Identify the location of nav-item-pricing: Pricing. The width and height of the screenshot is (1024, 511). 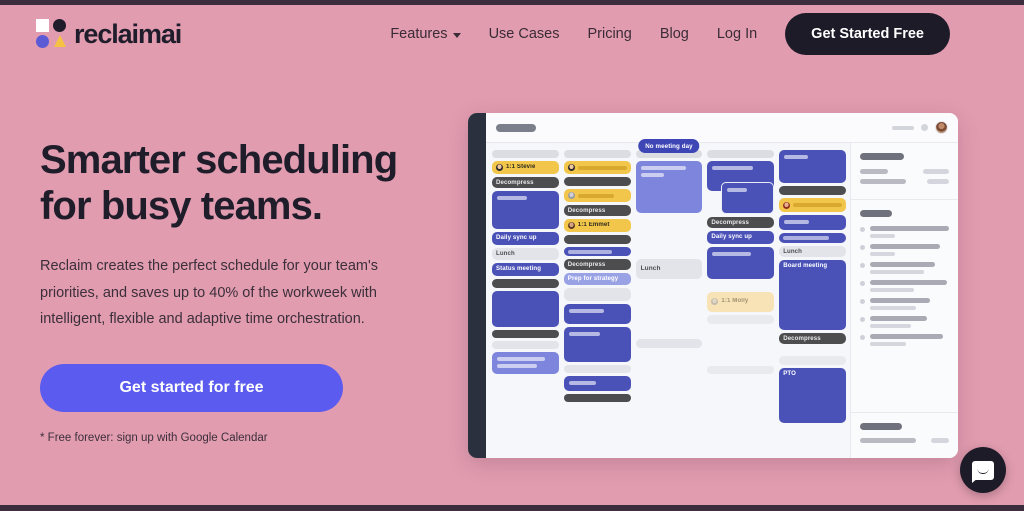
(609, 34).